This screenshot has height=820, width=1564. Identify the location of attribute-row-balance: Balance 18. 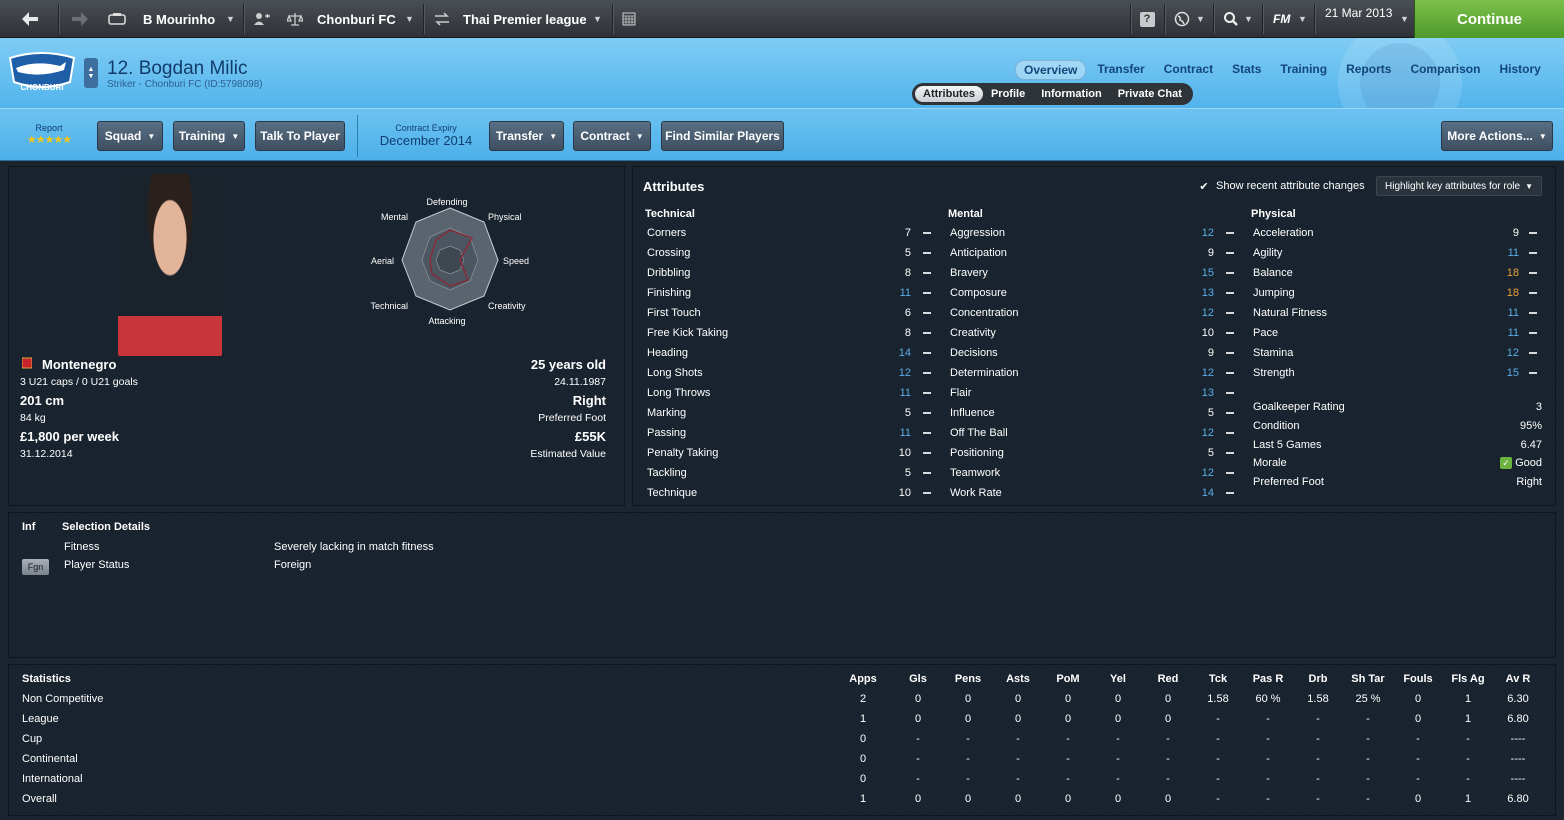
(1403, 273).